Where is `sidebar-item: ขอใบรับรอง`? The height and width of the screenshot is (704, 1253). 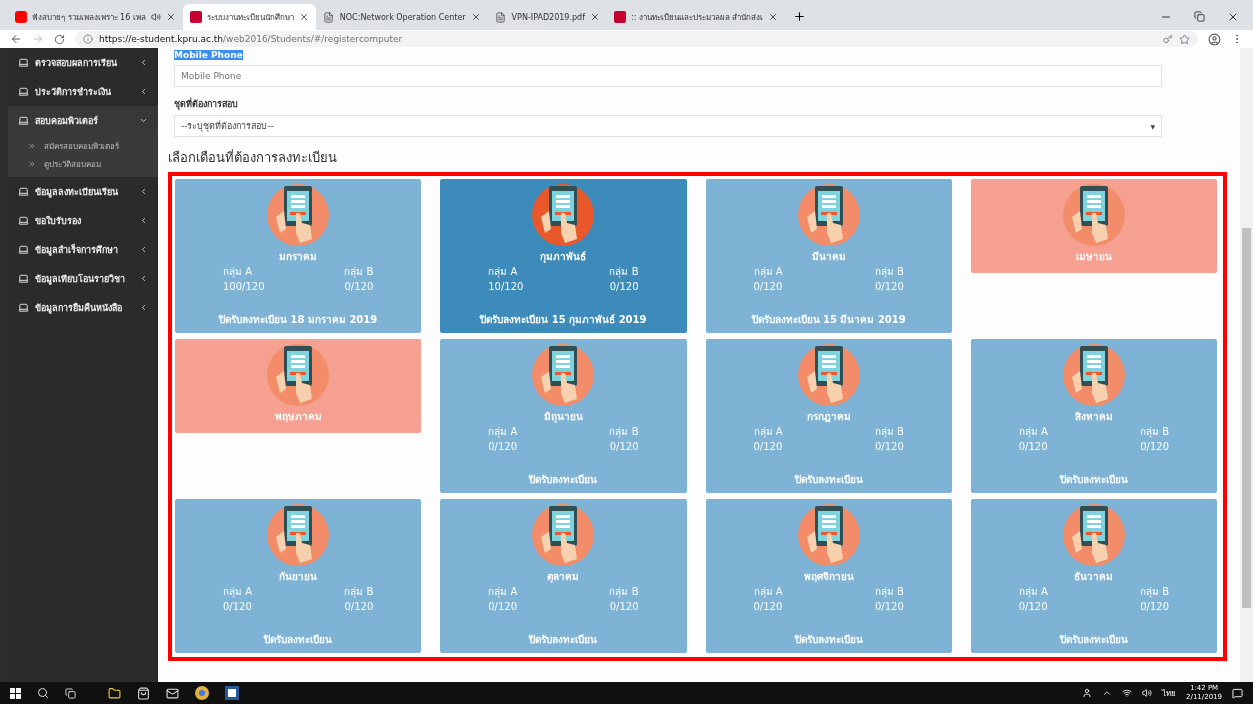 sidebar-item: ขอใบรับรอง is located at coordinates (83, 220).